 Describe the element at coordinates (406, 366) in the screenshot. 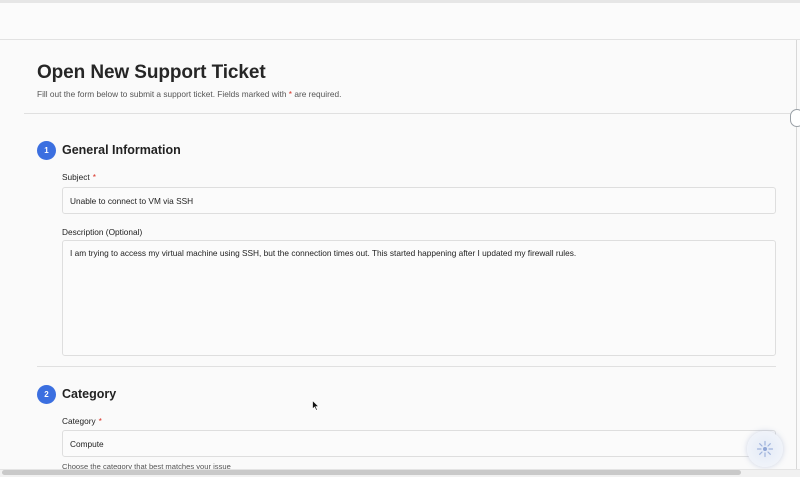

I see `section-divider` at that location.